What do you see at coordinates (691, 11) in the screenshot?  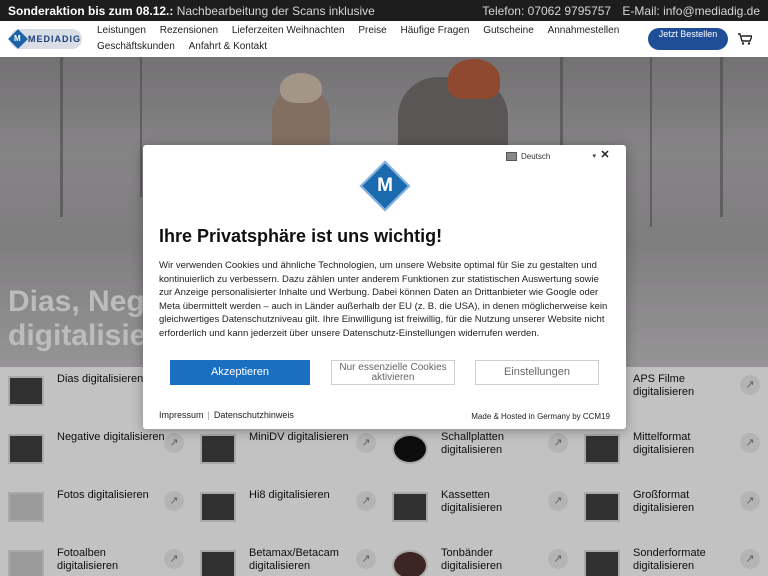 I see `email-link: E-Mail: info@mediadig.de` at bounding box center [691, 11].